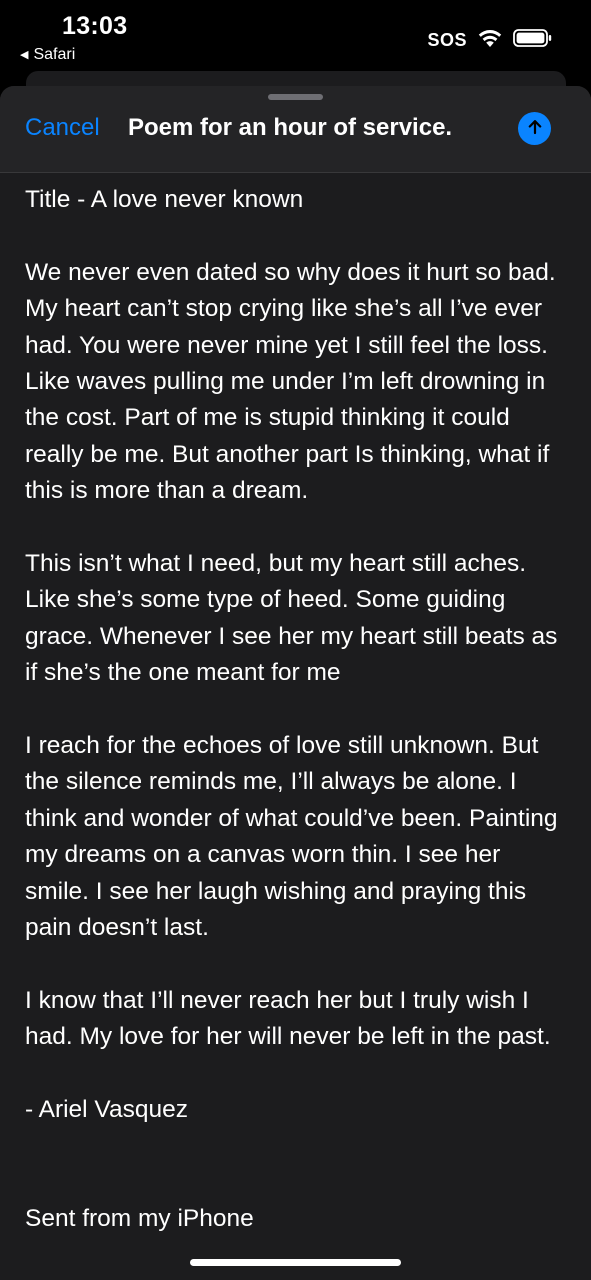  I want to click on send-button, so click(534, 128).